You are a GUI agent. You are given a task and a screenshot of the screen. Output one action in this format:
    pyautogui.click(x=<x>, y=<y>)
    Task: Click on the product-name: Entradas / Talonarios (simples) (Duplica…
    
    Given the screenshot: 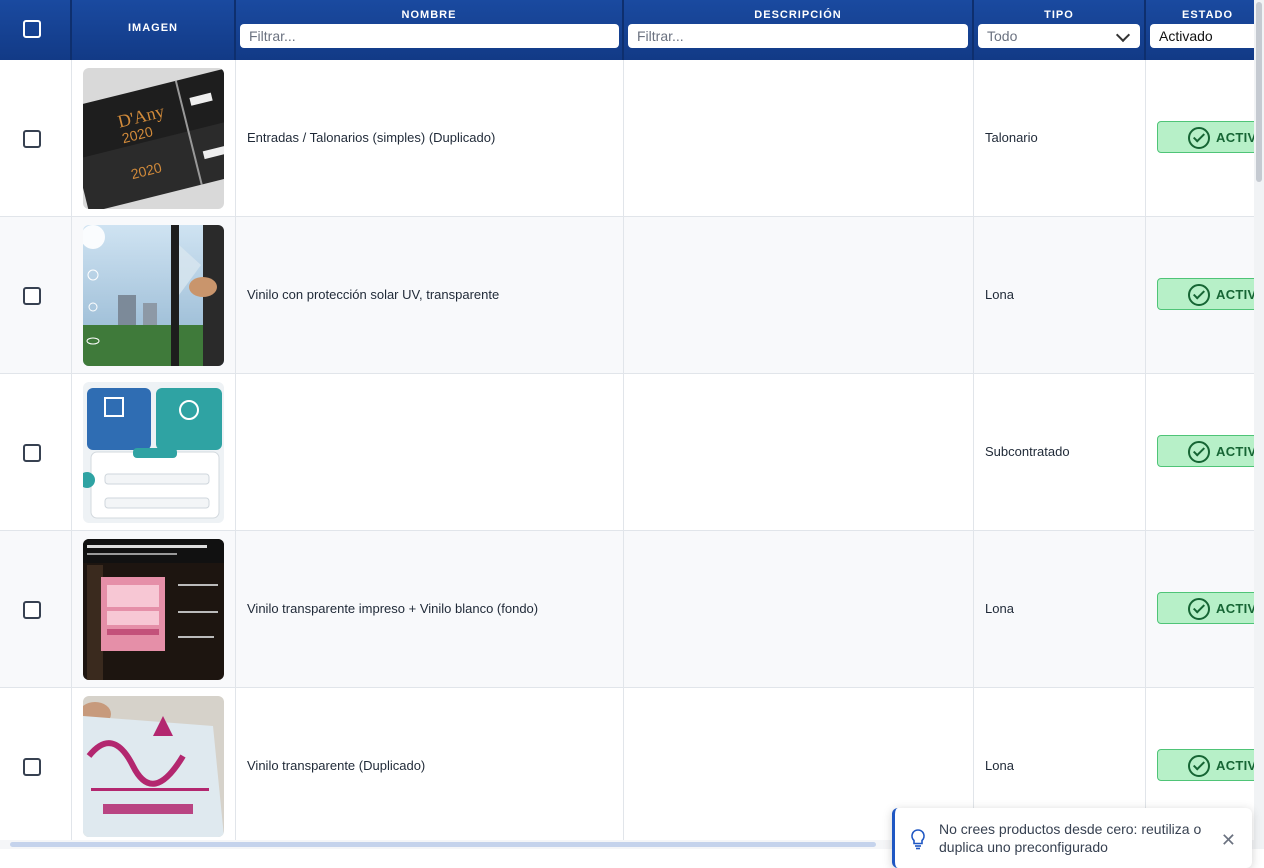 What is the action you would take?
    pyautogui.click(x=371, y=137)
    